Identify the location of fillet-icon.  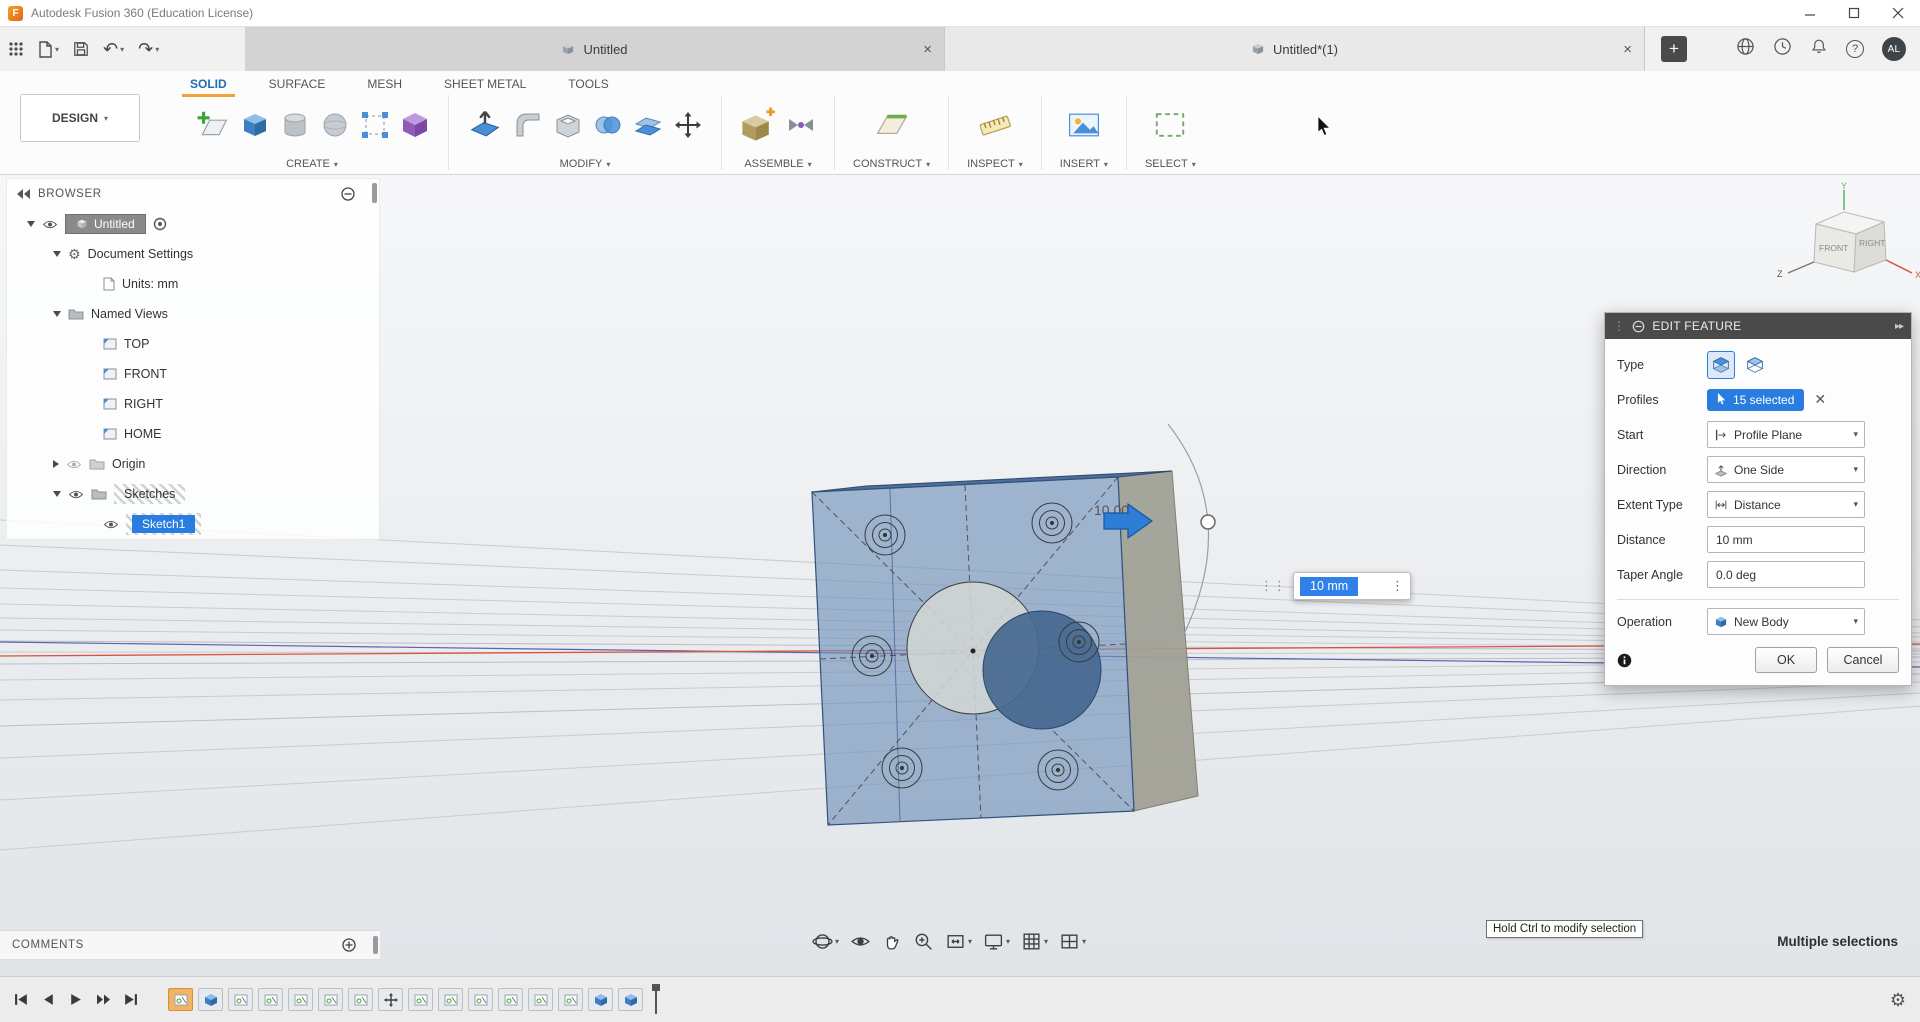
(528, 125).